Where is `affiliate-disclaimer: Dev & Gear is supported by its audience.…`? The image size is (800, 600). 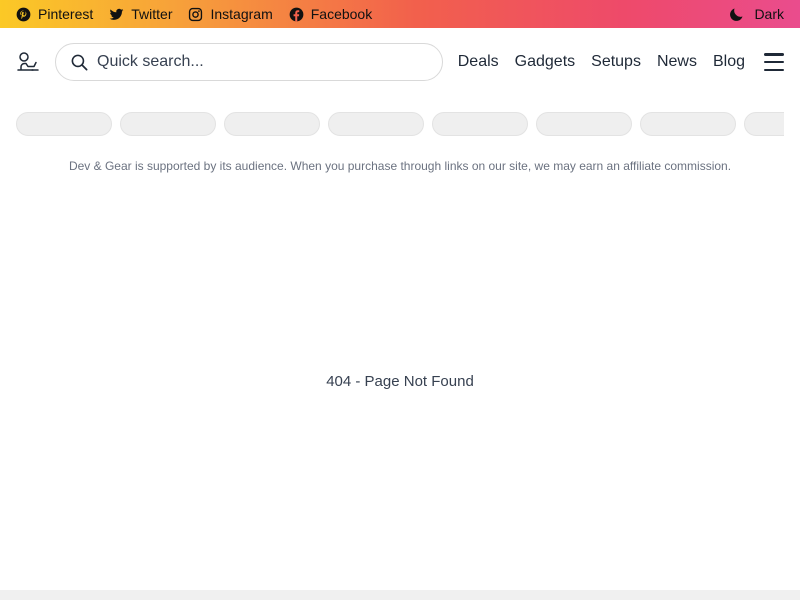 affiliate-disclaimer: Dev & Gear is supported by its audience.… is located at coordinates (400, 166).